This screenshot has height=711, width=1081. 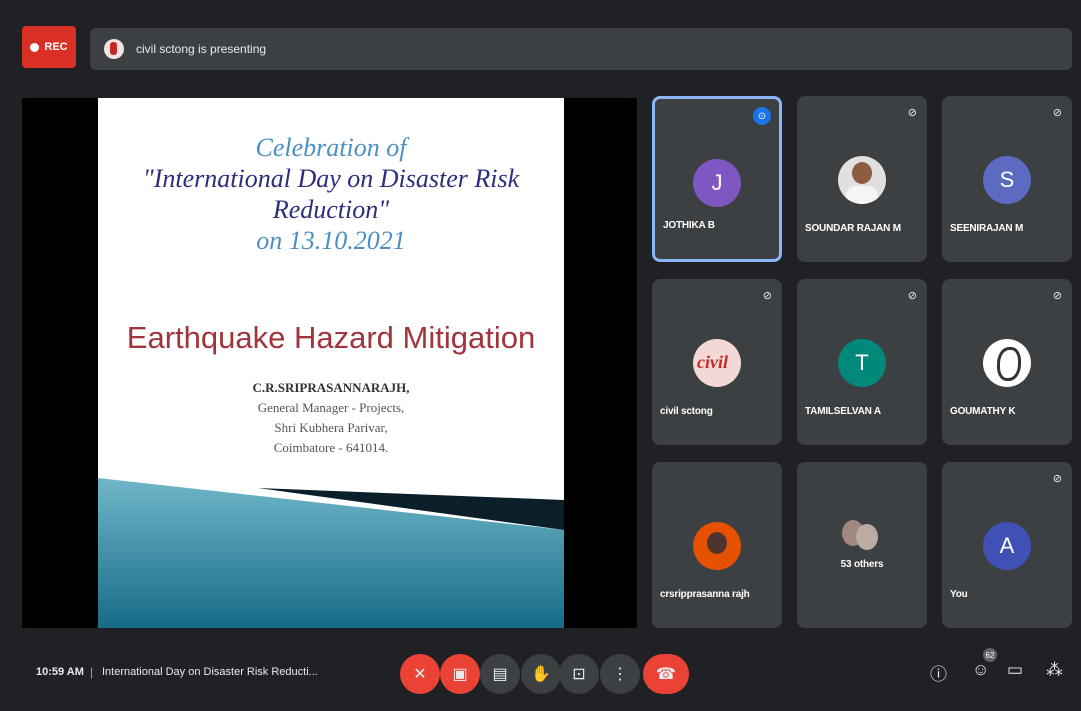 What do you see at coordinates (56, 47) in the screenshot?
I see `rec-label: REC` at bounding box center [56, 47].